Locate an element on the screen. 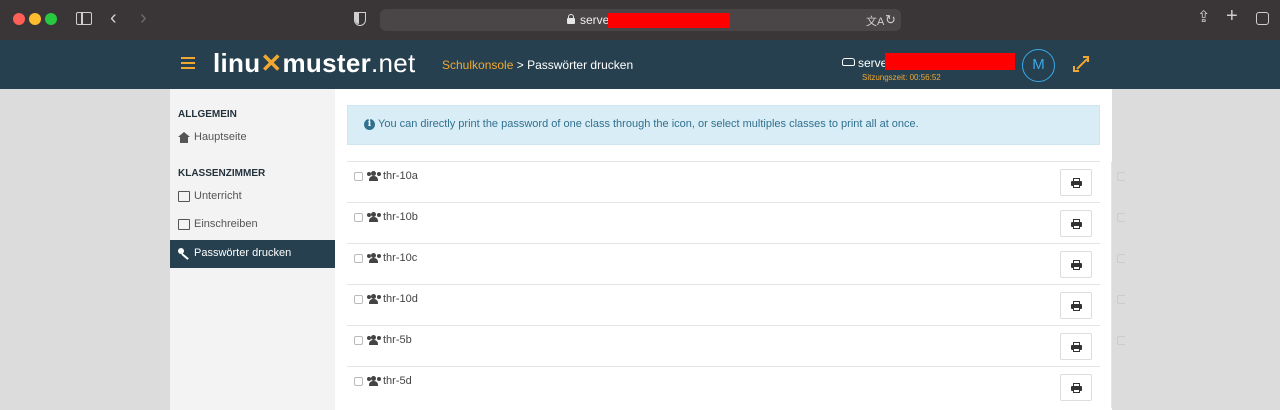 The width and height of the screenshot is (1280, 410). fullscreen-expand-icon is located at coordinates (1081, 64).